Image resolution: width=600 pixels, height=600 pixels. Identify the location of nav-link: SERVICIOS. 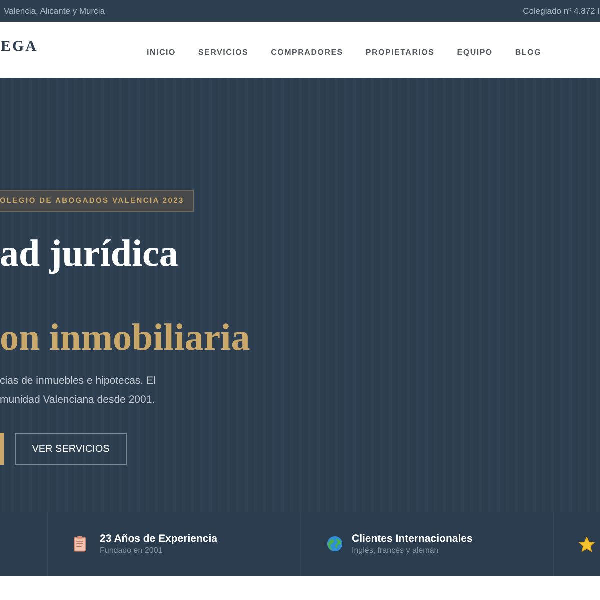
(223, 52).